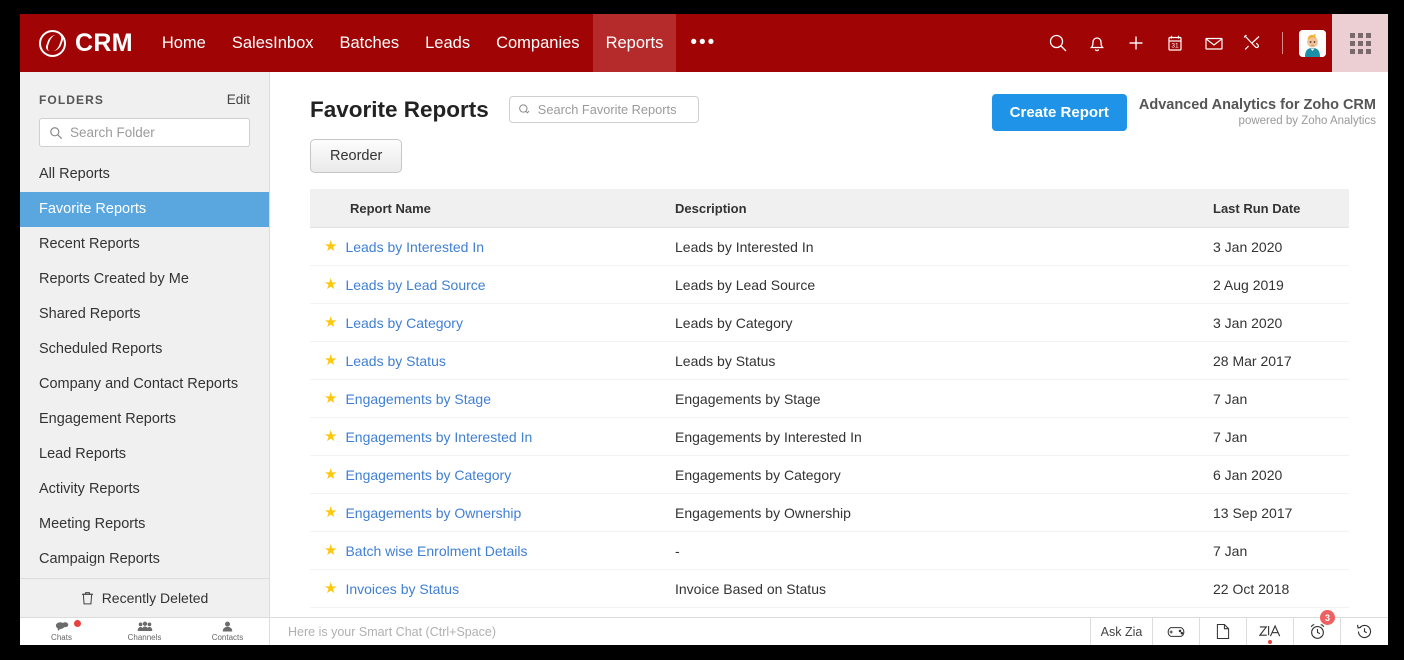  What do you see at coordinates (144, 209) in the screenshot?
I see `sidebar-item-favorite-reports: Favorite Reports` at bounding box center [144, 209].